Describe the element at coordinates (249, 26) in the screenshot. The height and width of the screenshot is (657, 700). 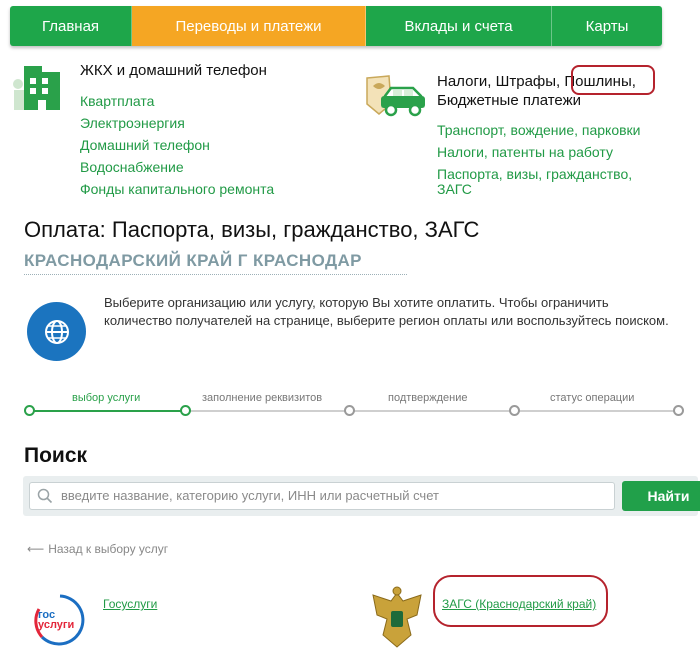
I see `tab-transfers-payments: Переводы и платежи` at that location.